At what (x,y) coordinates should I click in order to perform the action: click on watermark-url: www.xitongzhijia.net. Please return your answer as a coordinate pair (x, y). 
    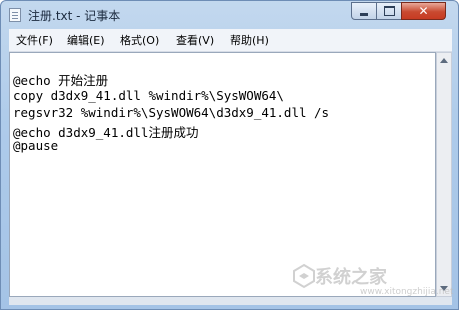
    Looking at the image, I should click on (407, 292).